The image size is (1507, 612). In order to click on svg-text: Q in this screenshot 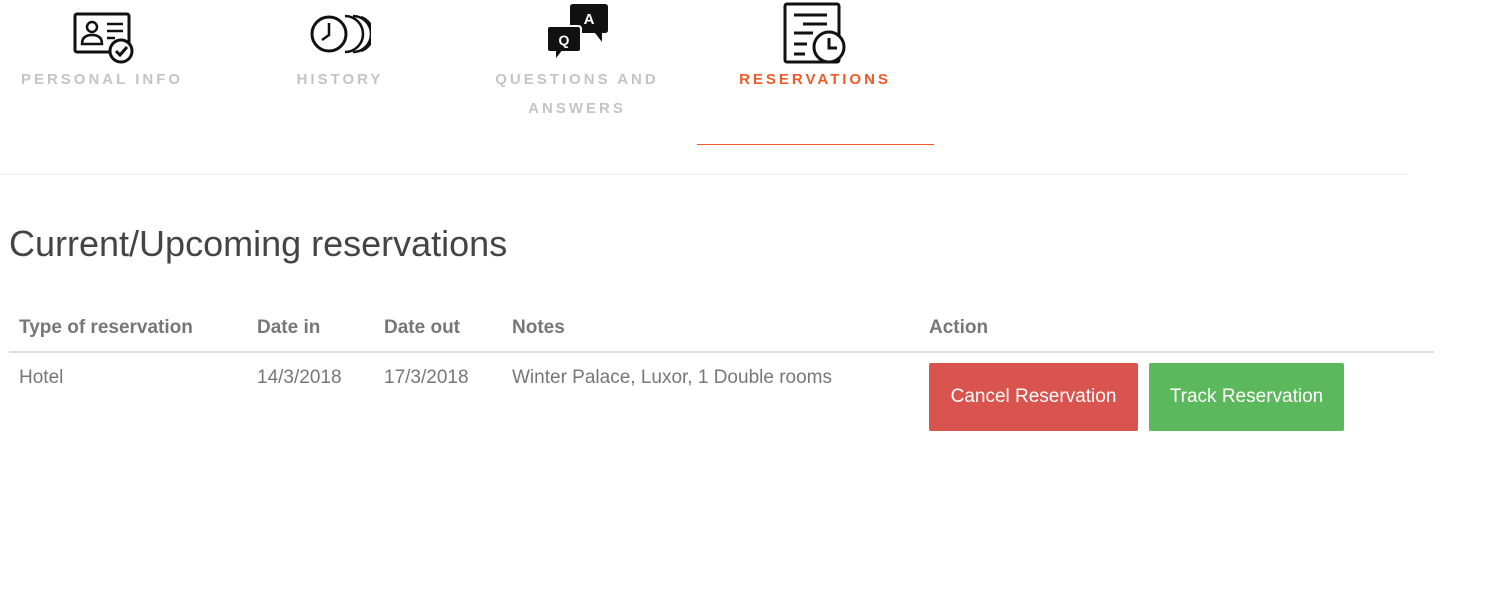, I will do `click(564, 40)`.